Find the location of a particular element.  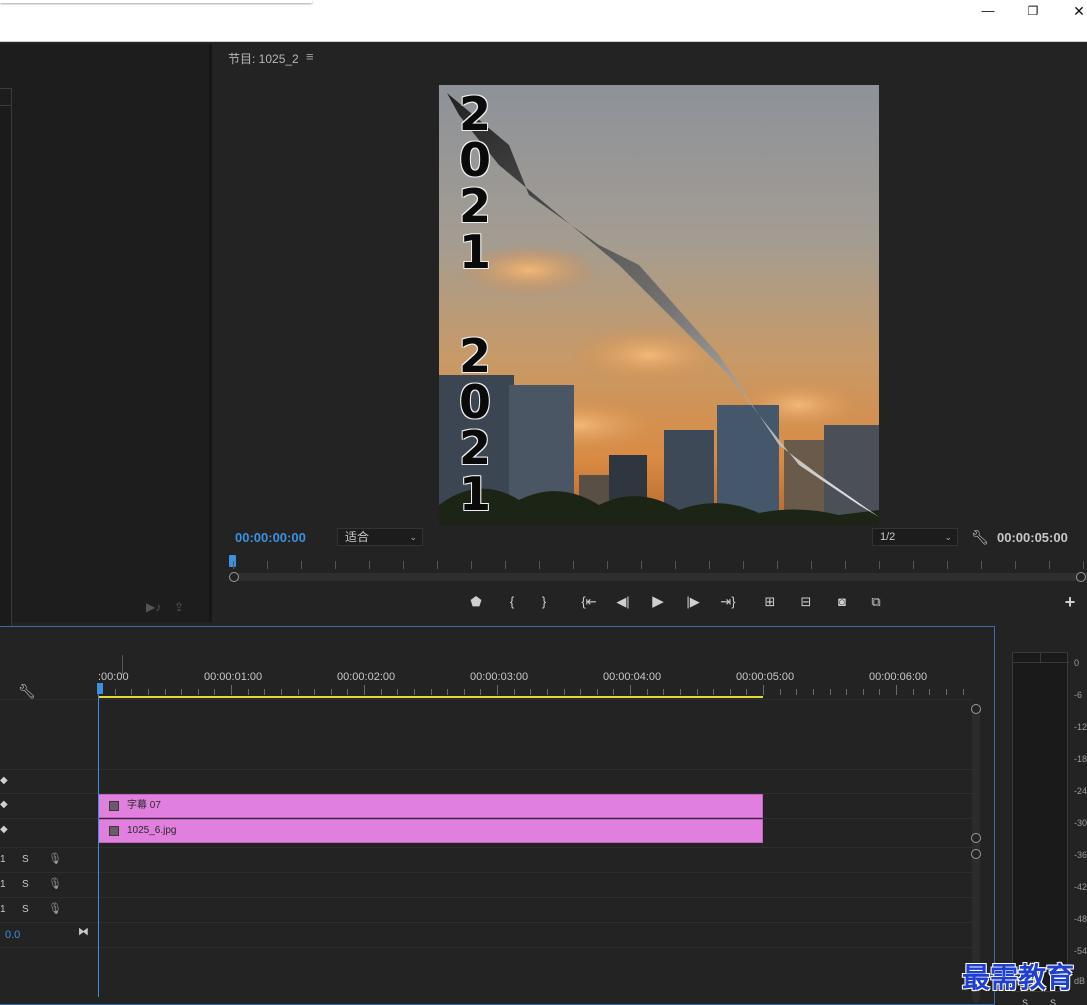

transport-controls: ⬟ { } {⇤ ◀| ▶ |▶ ⇥} ⊞ ⊟ ◙ ⧉ + is located at coordinates (651, 603).